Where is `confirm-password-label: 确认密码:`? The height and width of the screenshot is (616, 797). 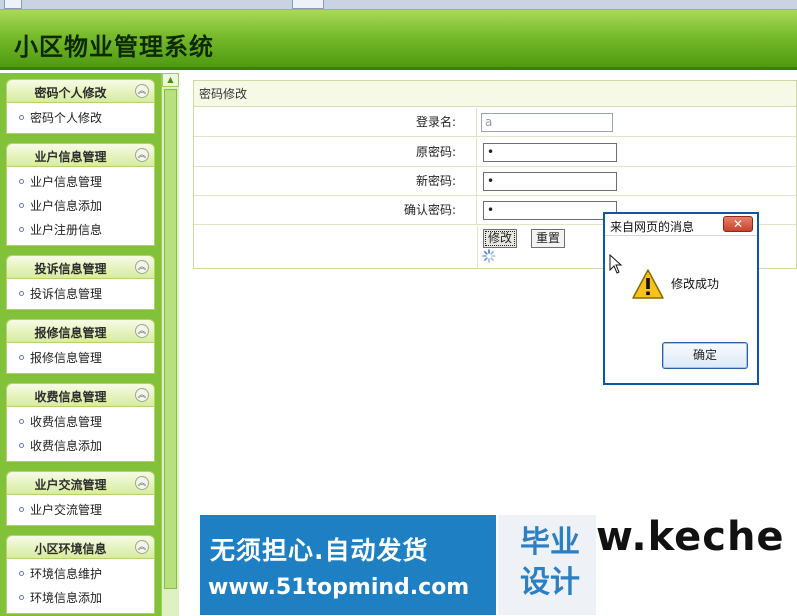
confirm-password-label: 确认密码: is located at coordinates (335, 210).